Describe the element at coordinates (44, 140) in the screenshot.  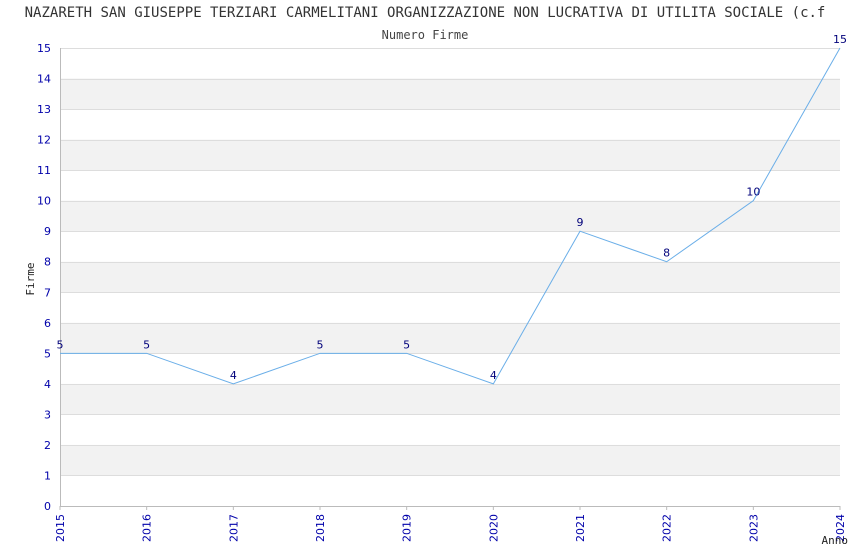
I see `y-tick-label: 12` at that location.